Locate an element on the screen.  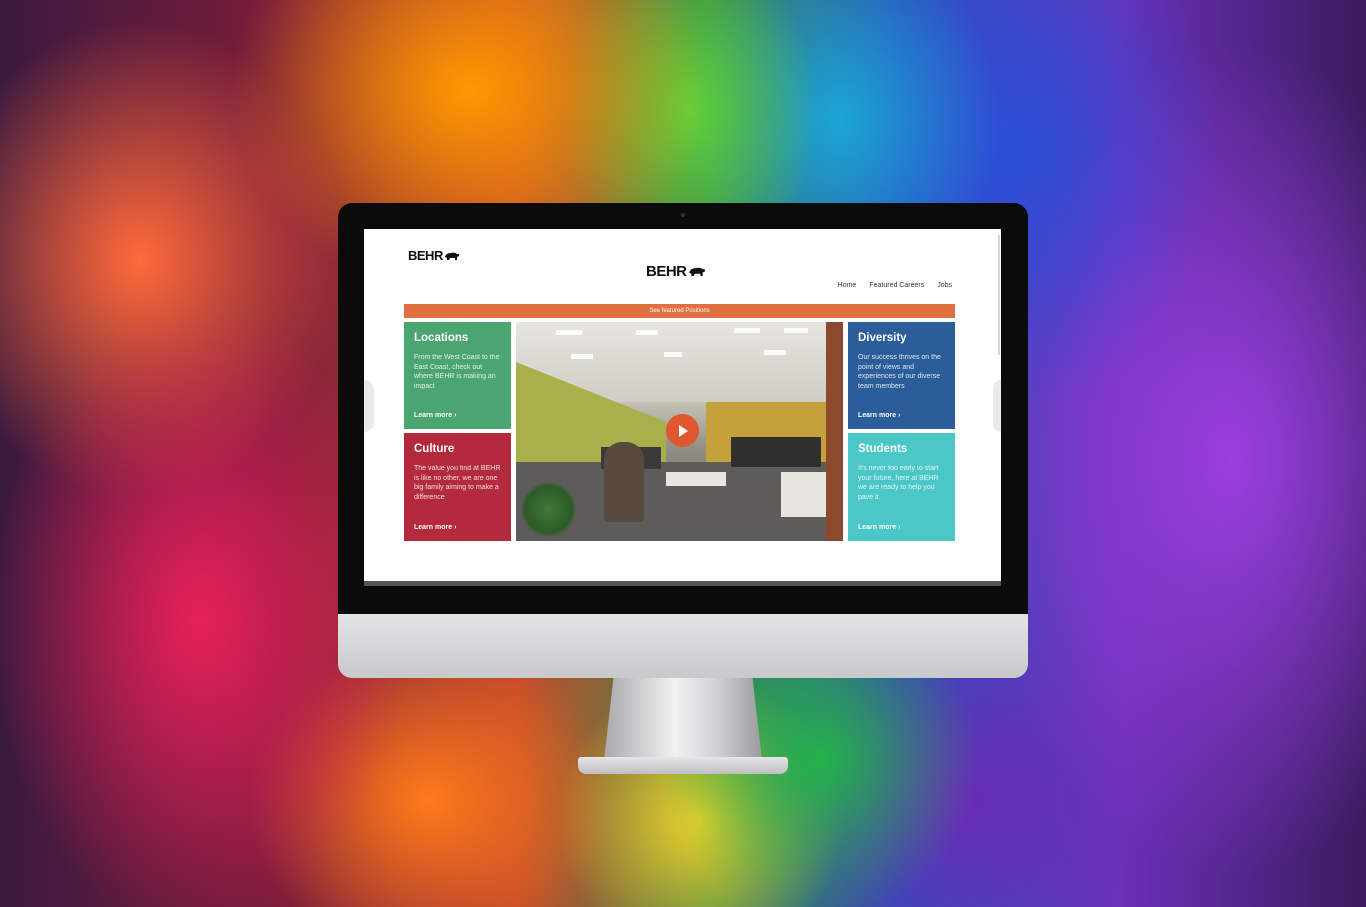
screen-bottom-edge is located at coordinates (682, 583).